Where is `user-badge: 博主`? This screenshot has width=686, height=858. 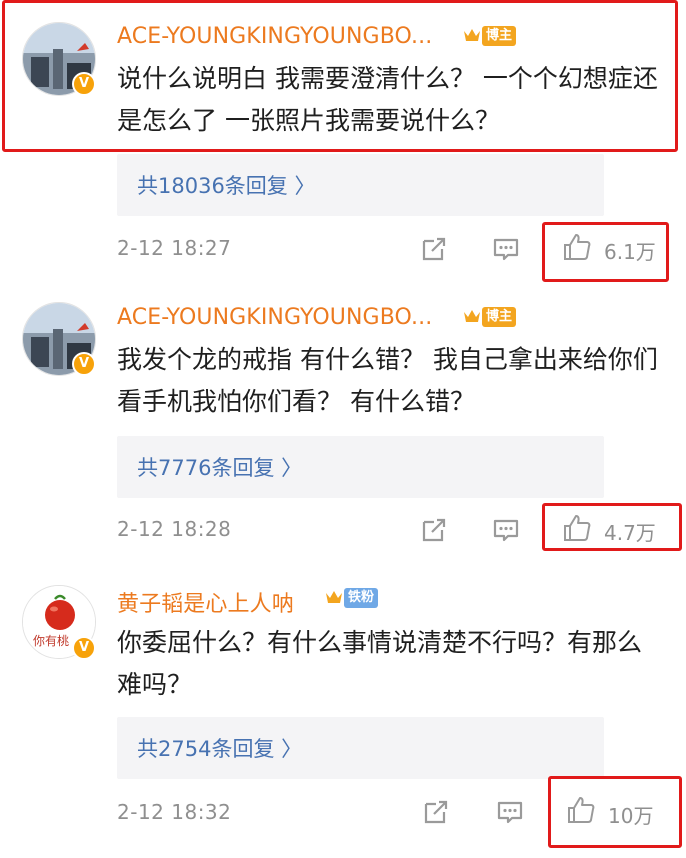 user-badge: 博主 is located at coordinates (499, 317).